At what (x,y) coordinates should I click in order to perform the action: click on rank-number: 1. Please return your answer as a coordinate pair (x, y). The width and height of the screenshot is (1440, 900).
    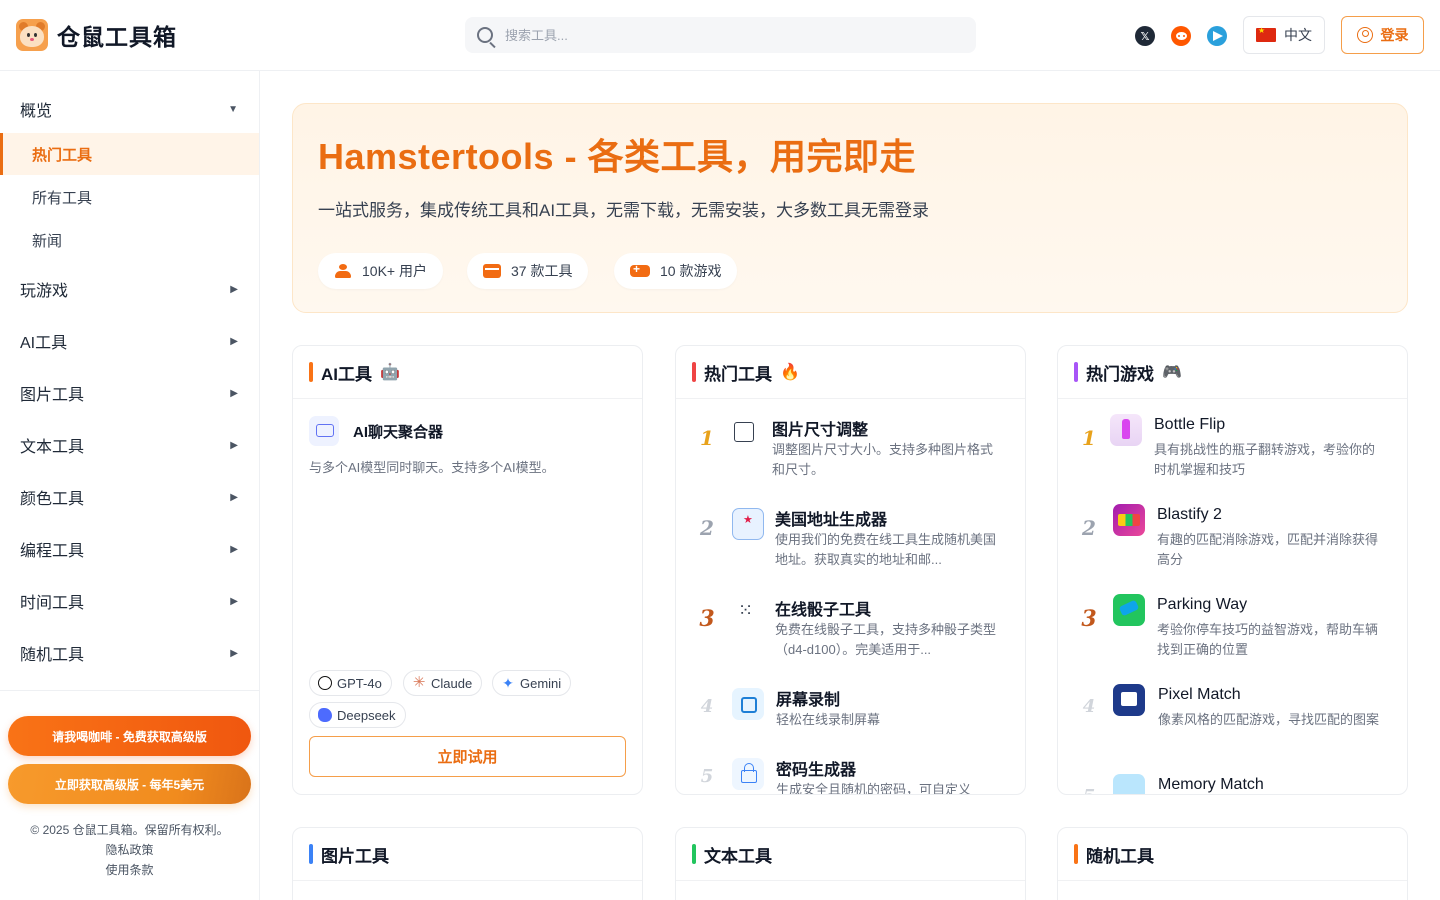
    Looking at the image, I should click on (1089, 438).